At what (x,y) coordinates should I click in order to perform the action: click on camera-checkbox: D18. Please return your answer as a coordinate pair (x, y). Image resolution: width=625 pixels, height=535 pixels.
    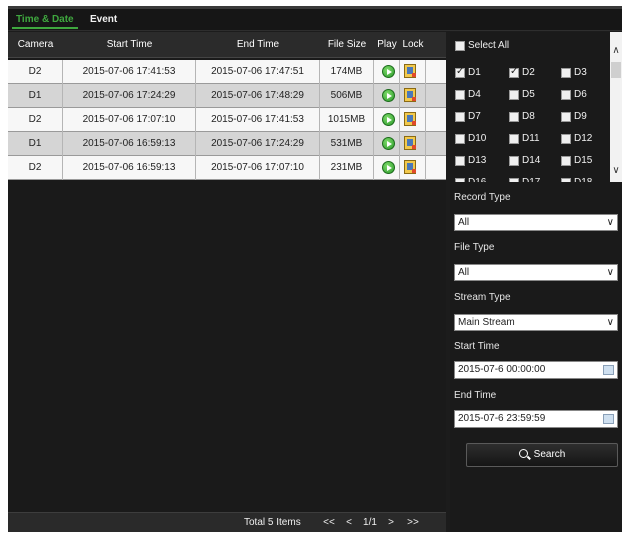
    Looking at the image, I should click on (576, 179).